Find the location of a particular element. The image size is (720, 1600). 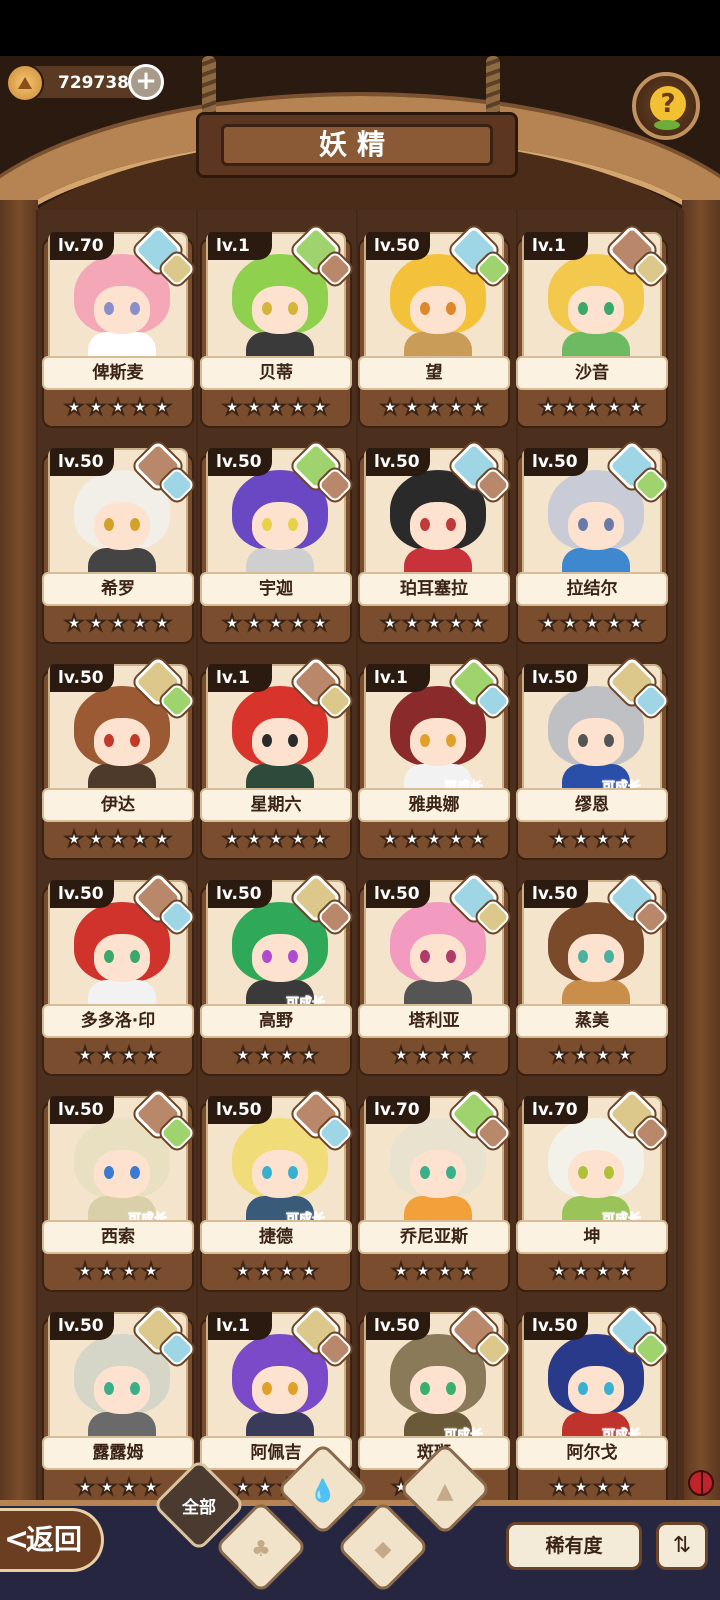

sort-rarity-button: 稀有度 is located at coordinates (574, 1546).